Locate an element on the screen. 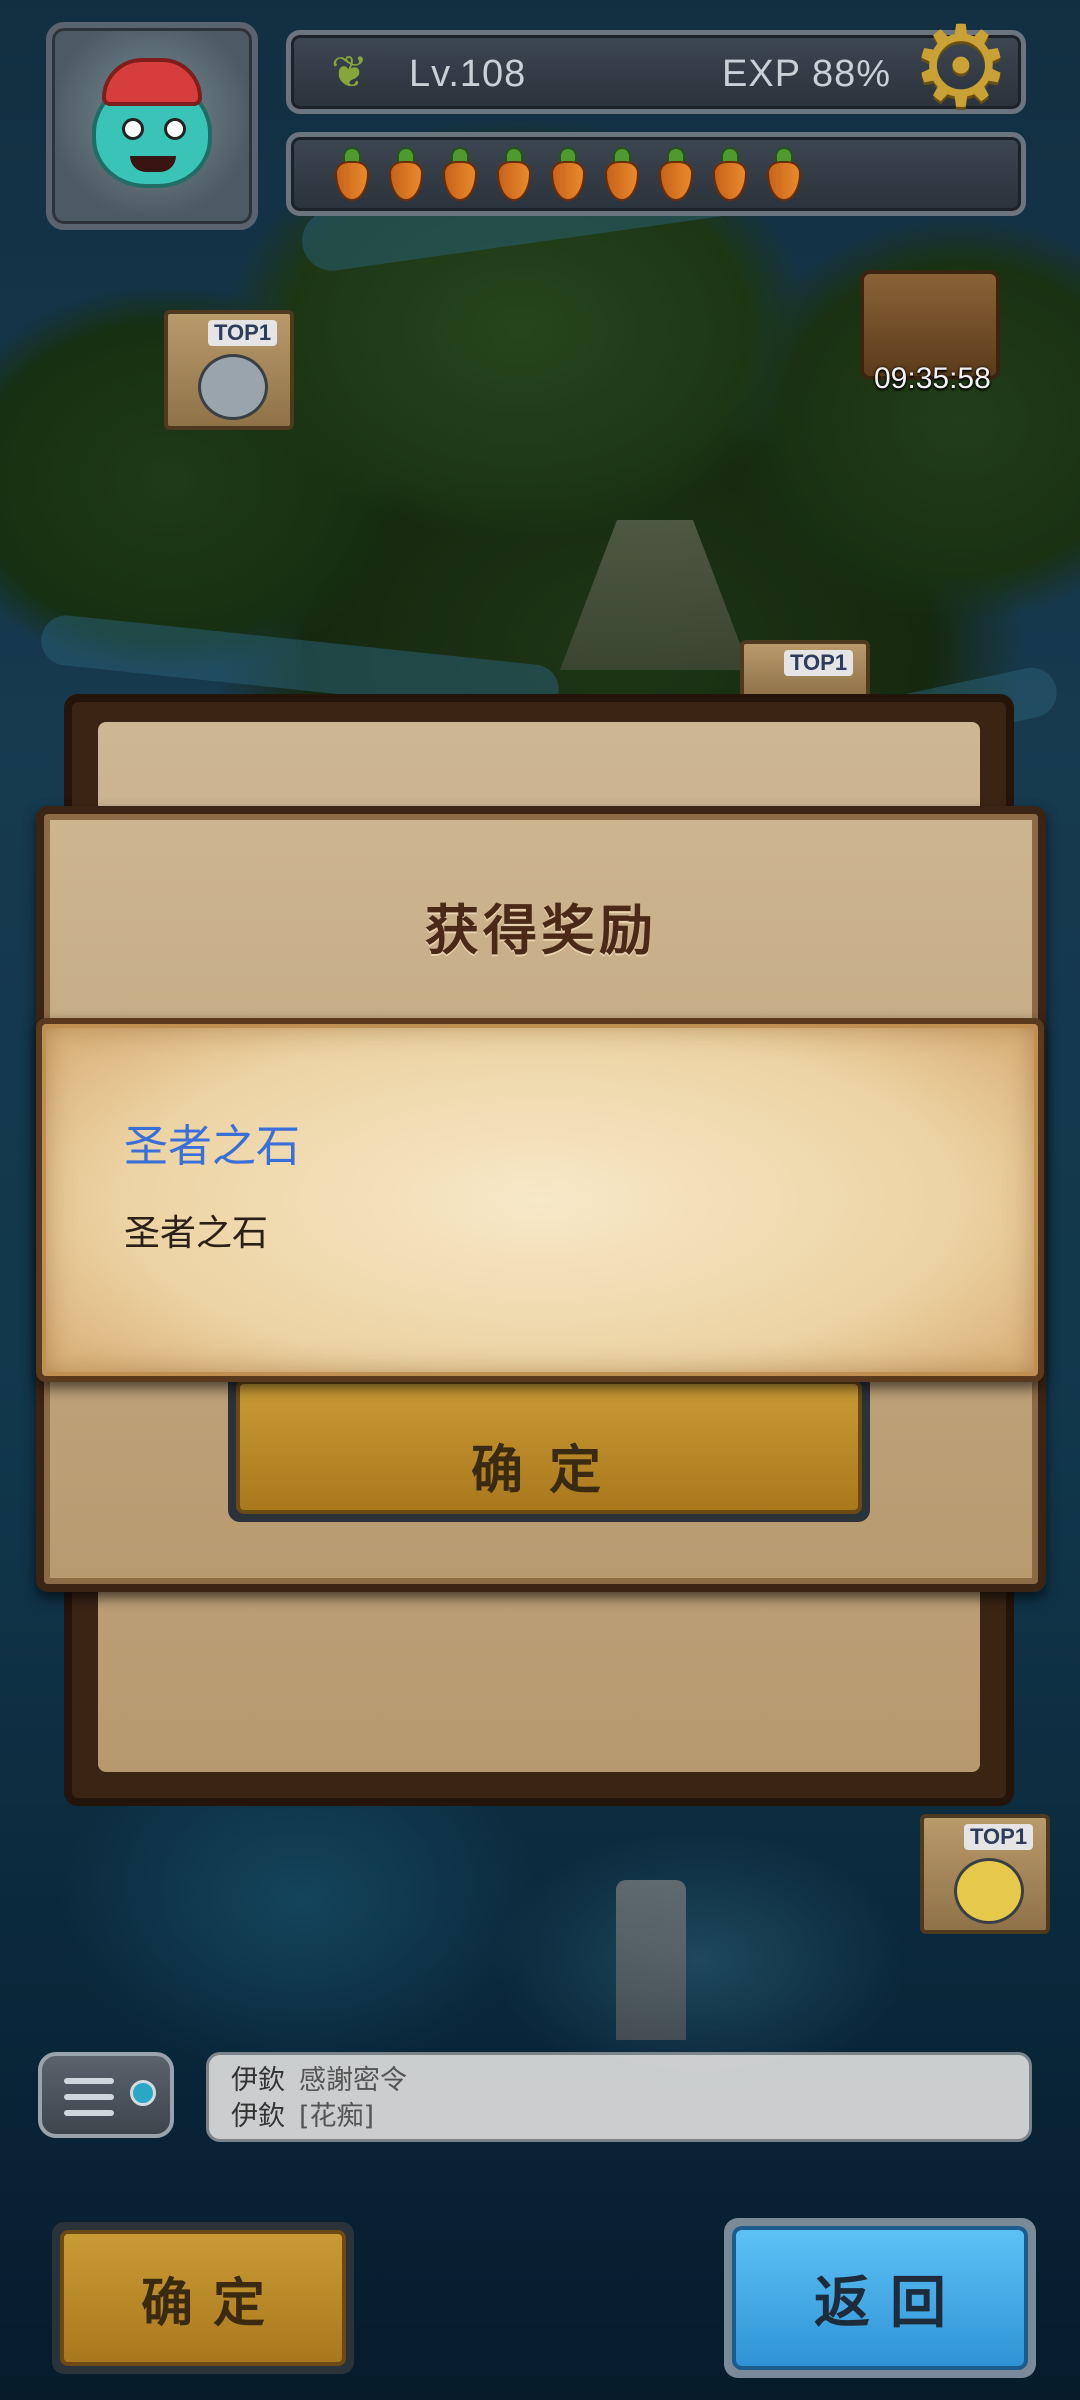  item-name: 圣者之石 is located at coordinates (212, 1146).